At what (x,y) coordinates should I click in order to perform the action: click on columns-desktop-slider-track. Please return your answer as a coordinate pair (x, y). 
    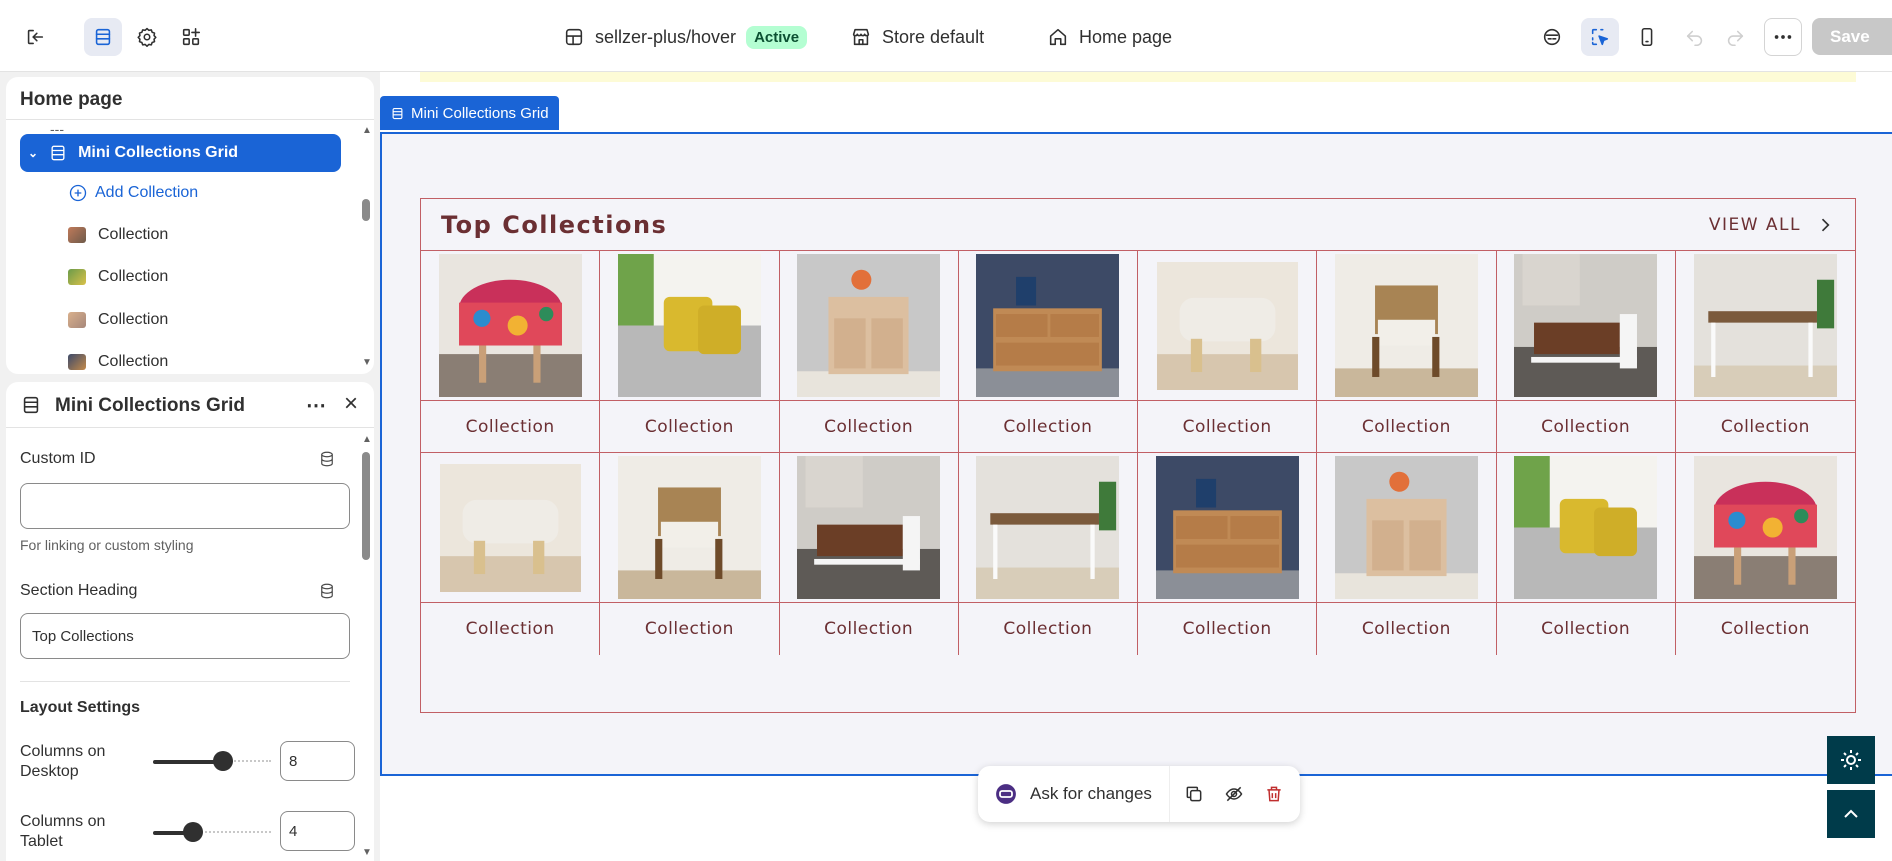
    Looking at the image, I should click on (251, 762).